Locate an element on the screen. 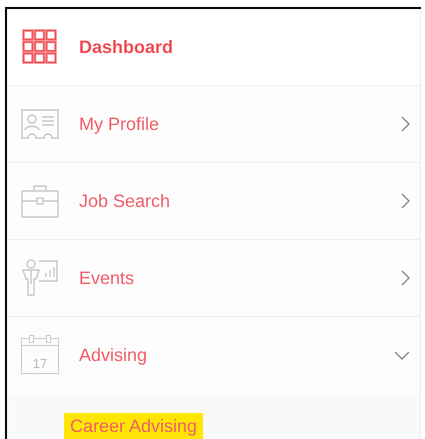 This screenshot has width=425, height=439. presenter-icon is located at coordinates (40, 278).